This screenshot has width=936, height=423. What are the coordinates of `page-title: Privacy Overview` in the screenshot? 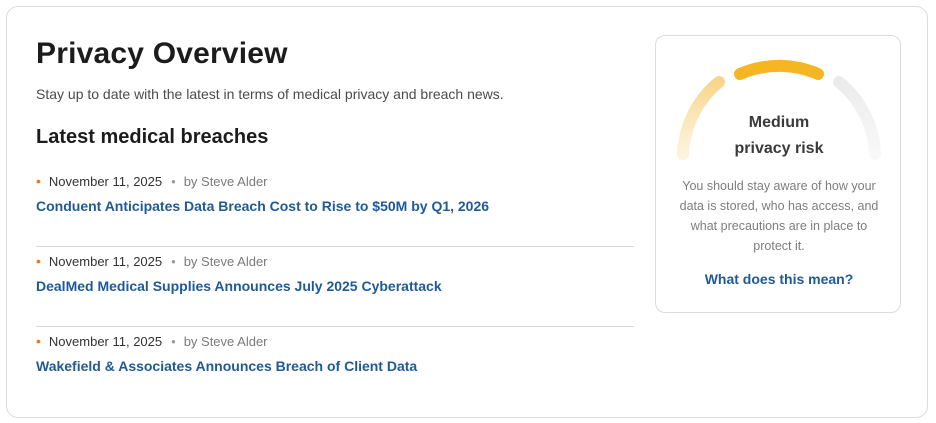 It's located at (162, 53).